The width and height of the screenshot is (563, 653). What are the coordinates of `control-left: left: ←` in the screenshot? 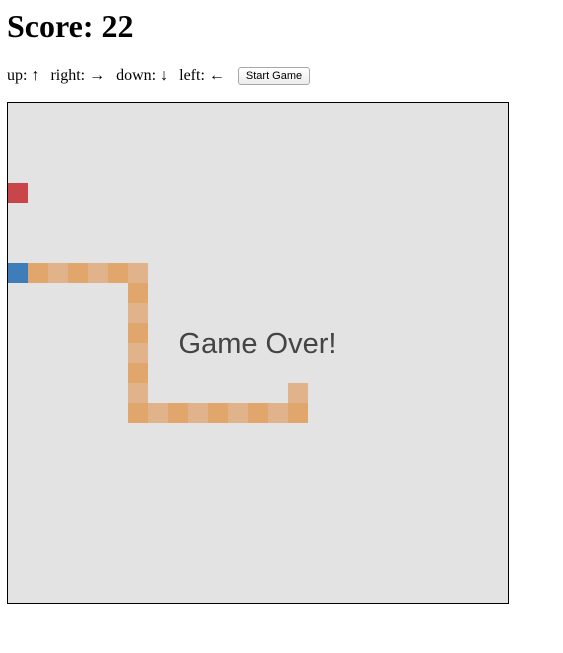 It's located at (202, 76).